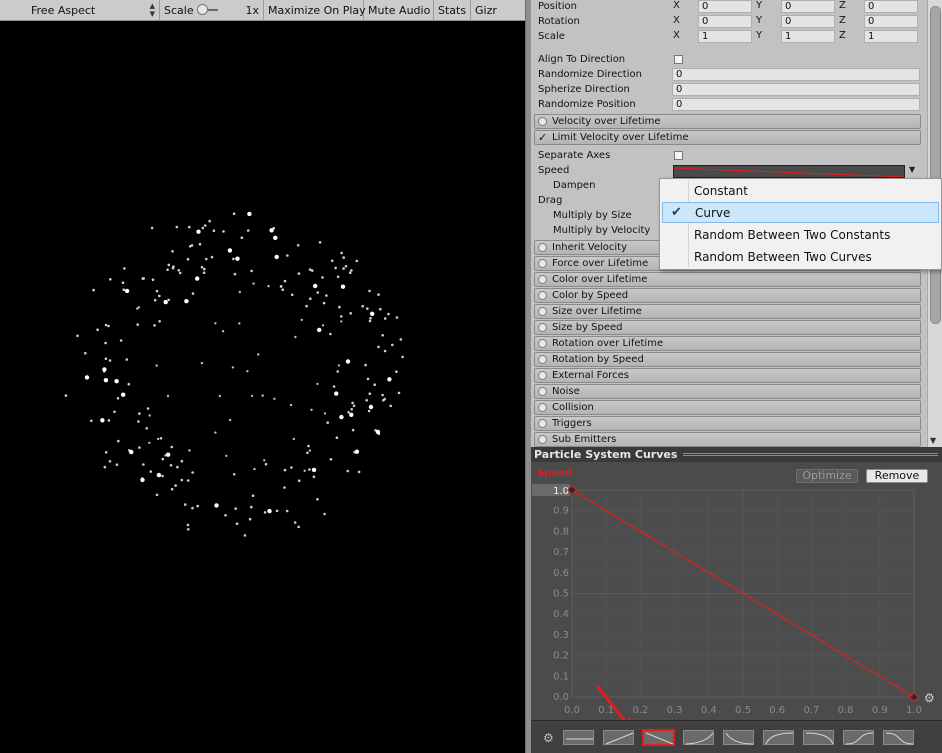 This screenshot has height=753, width=942. Describe the element at coordinates (808, 36) in the screenshot. I see `y-value-field: 1` at that location.